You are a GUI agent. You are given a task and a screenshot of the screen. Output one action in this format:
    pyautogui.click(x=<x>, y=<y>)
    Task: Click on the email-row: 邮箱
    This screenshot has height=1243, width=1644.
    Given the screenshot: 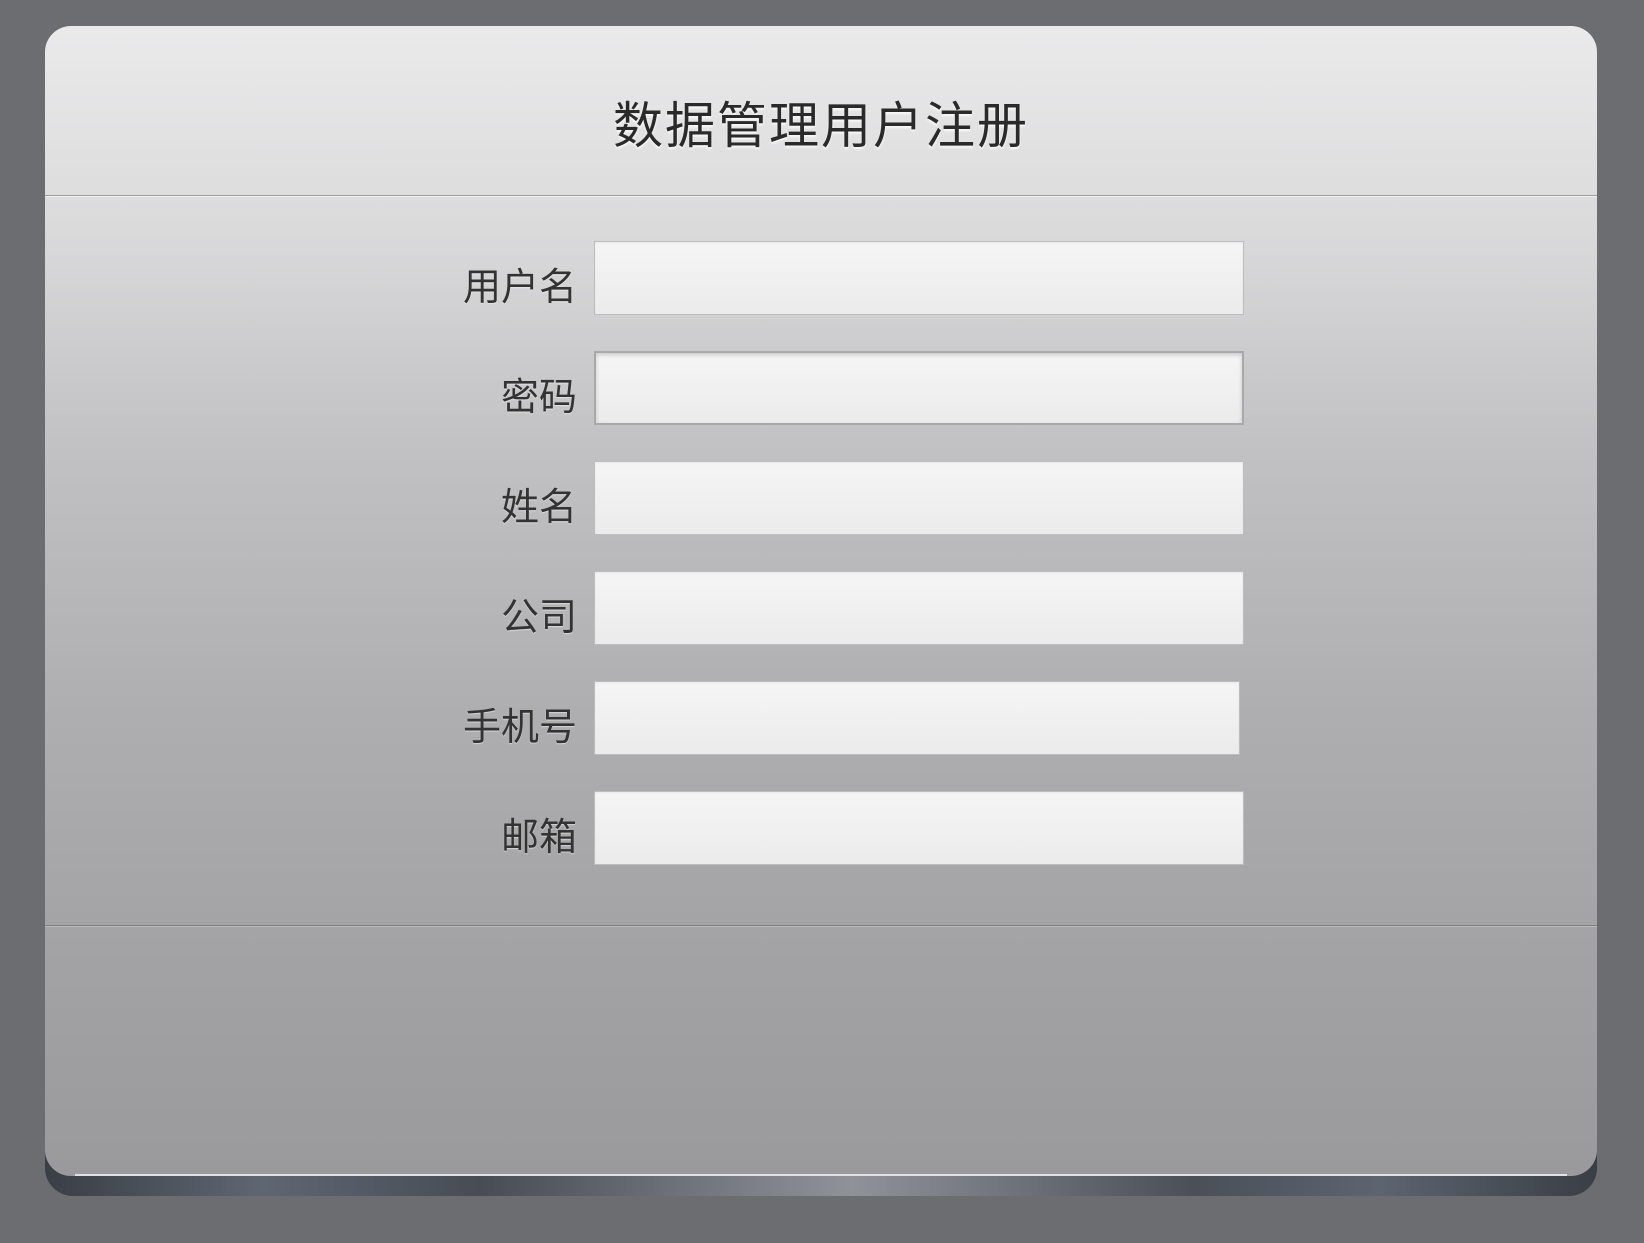 What is the action you would take?
    pyautogui.click(x=821, y=828)
    